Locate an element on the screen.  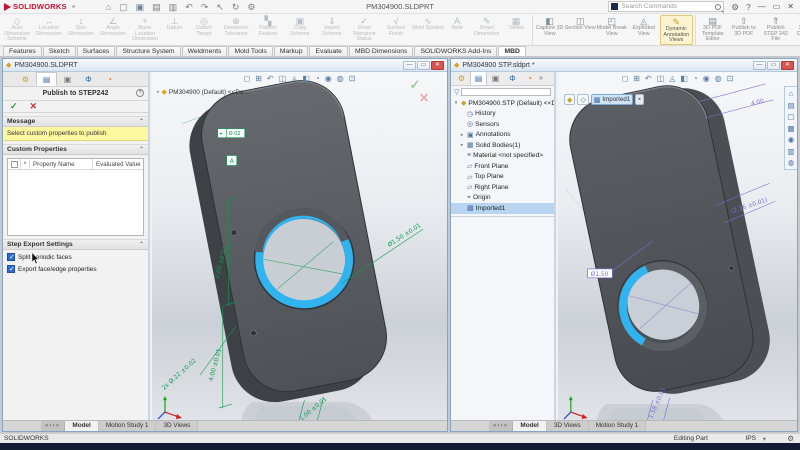
headsup-icon: ◧ is located at coordinates (306, 79).